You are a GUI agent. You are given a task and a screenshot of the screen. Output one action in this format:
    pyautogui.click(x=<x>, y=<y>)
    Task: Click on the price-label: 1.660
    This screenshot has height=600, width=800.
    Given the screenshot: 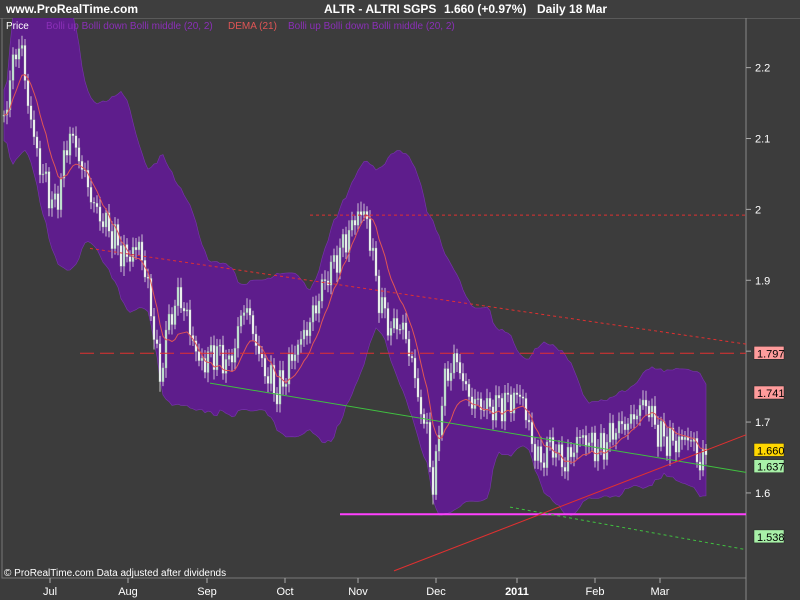 What is the action you would take?
    pyautogui.click(x=771, y=451)
    